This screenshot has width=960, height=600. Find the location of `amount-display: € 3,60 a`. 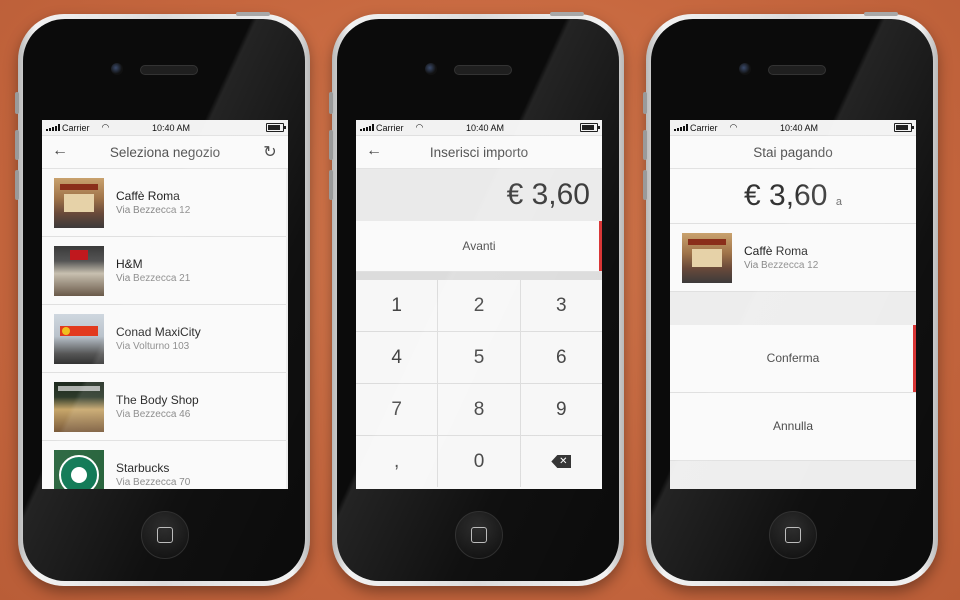

amount-display: € 3,60 a is located at coordinates (793, 196).